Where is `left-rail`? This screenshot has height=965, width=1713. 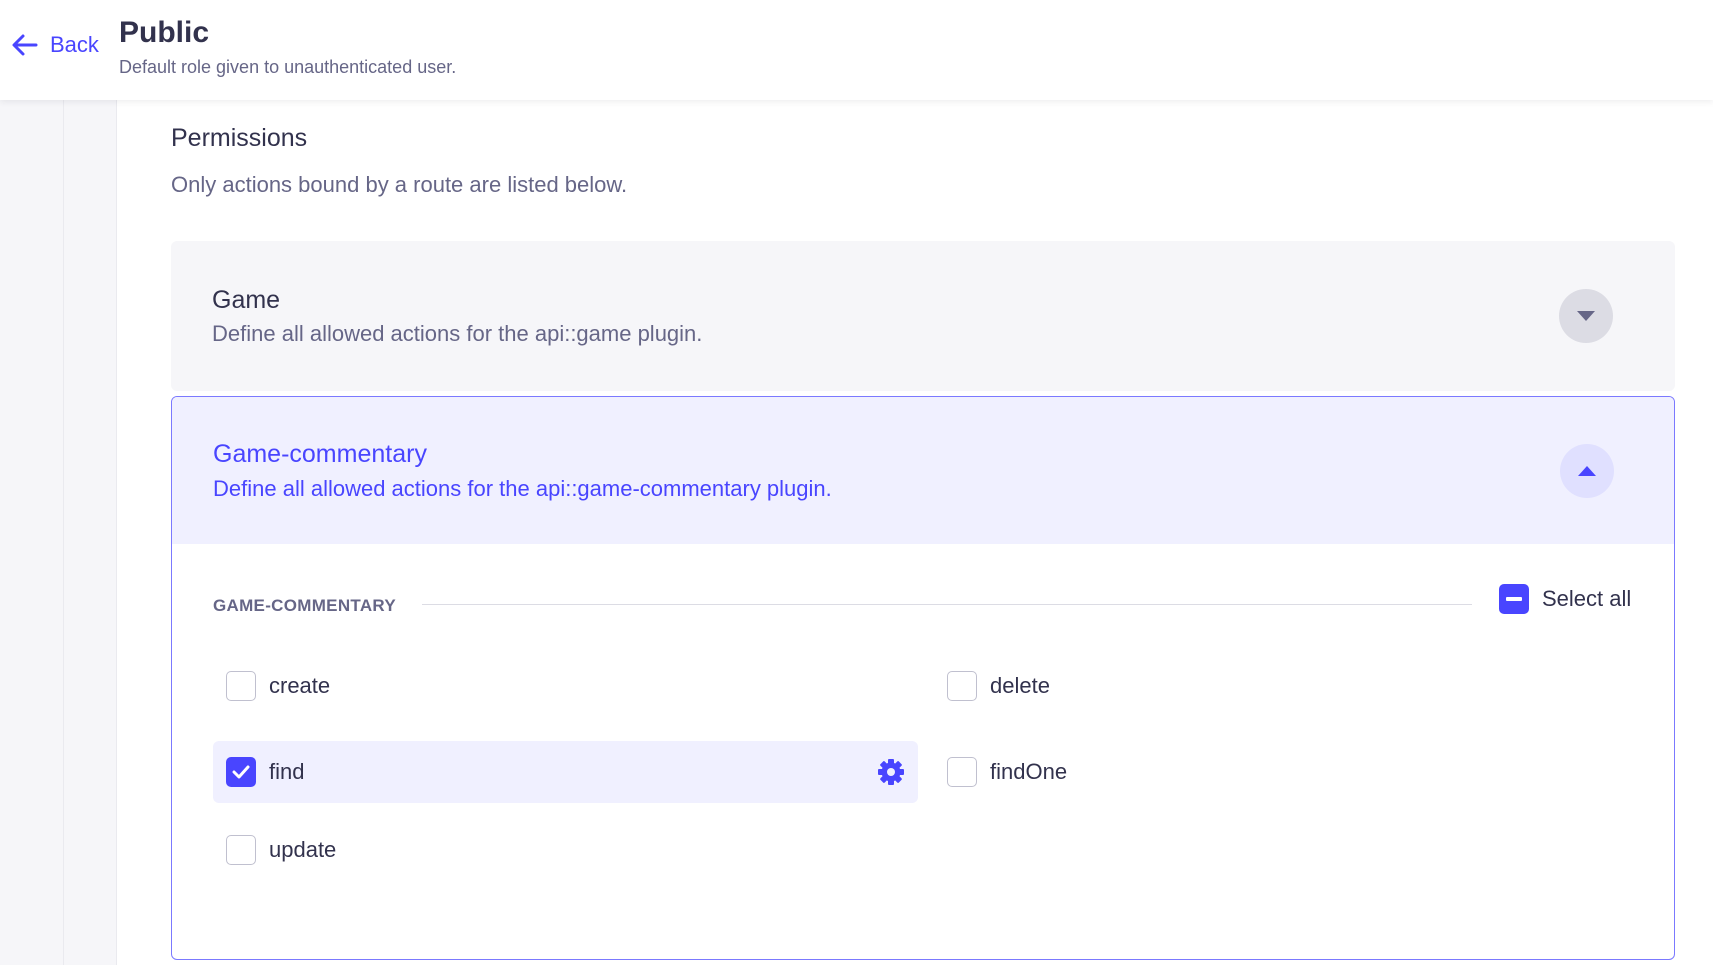
left-rail is located at coordinates (32, 532).